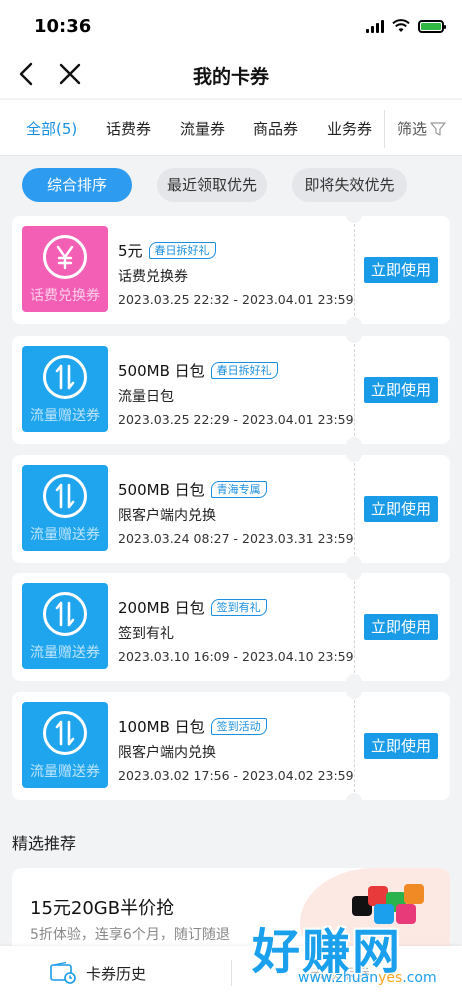 This screenshot has width=462, height=1000. What do you see at coordinates (28, 74) in the screenshot?
I see `back-icon` at bounding box center [28, 74].